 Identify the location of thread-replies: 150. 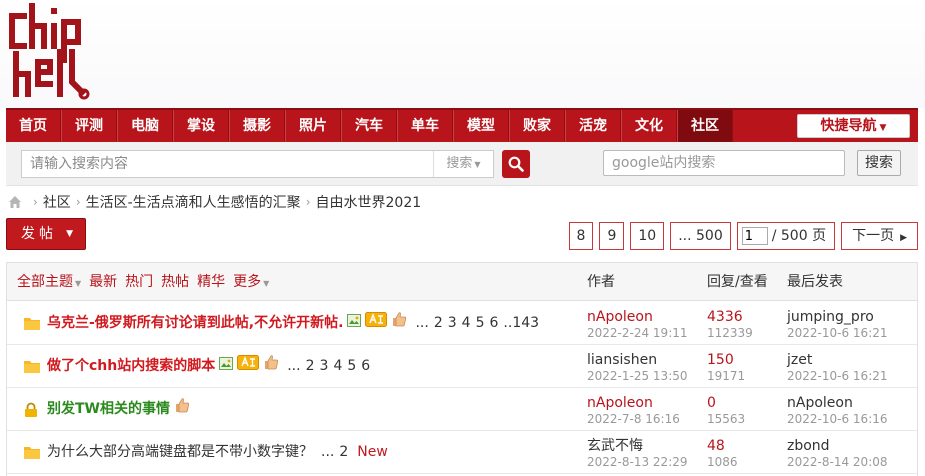
(720, 360).